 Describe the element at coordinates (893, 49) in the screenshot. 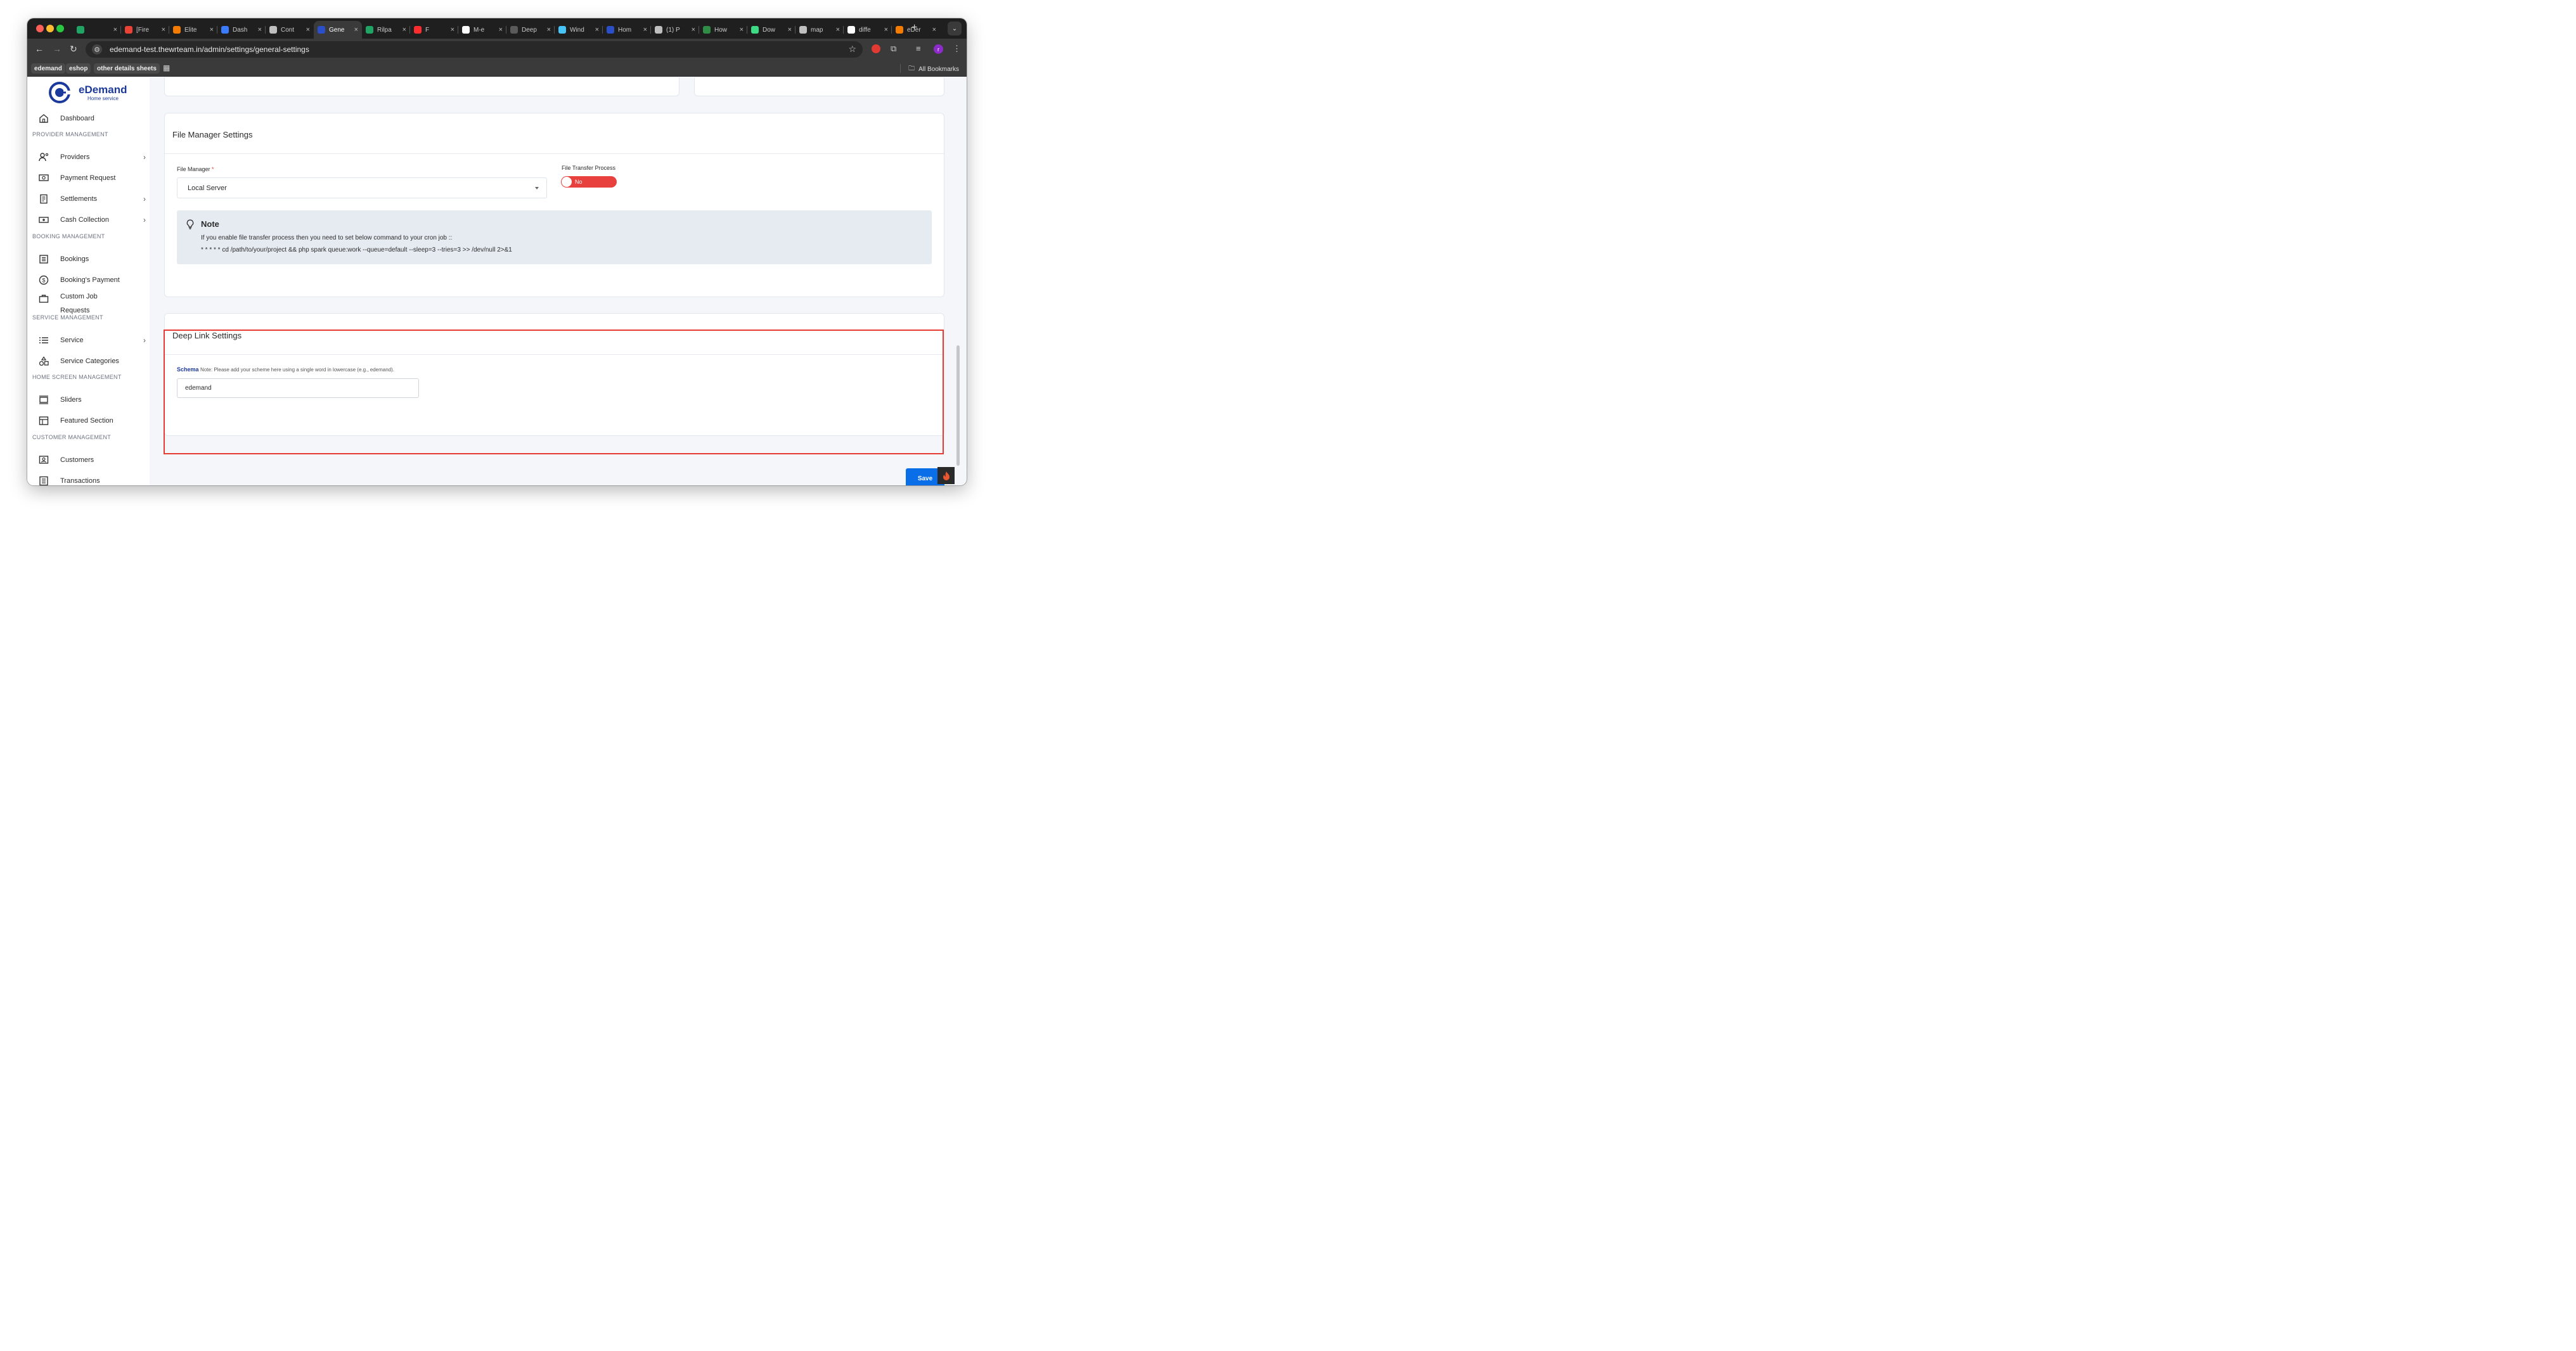

I see `extensions-puzzle-icon: ⧉` at that location.